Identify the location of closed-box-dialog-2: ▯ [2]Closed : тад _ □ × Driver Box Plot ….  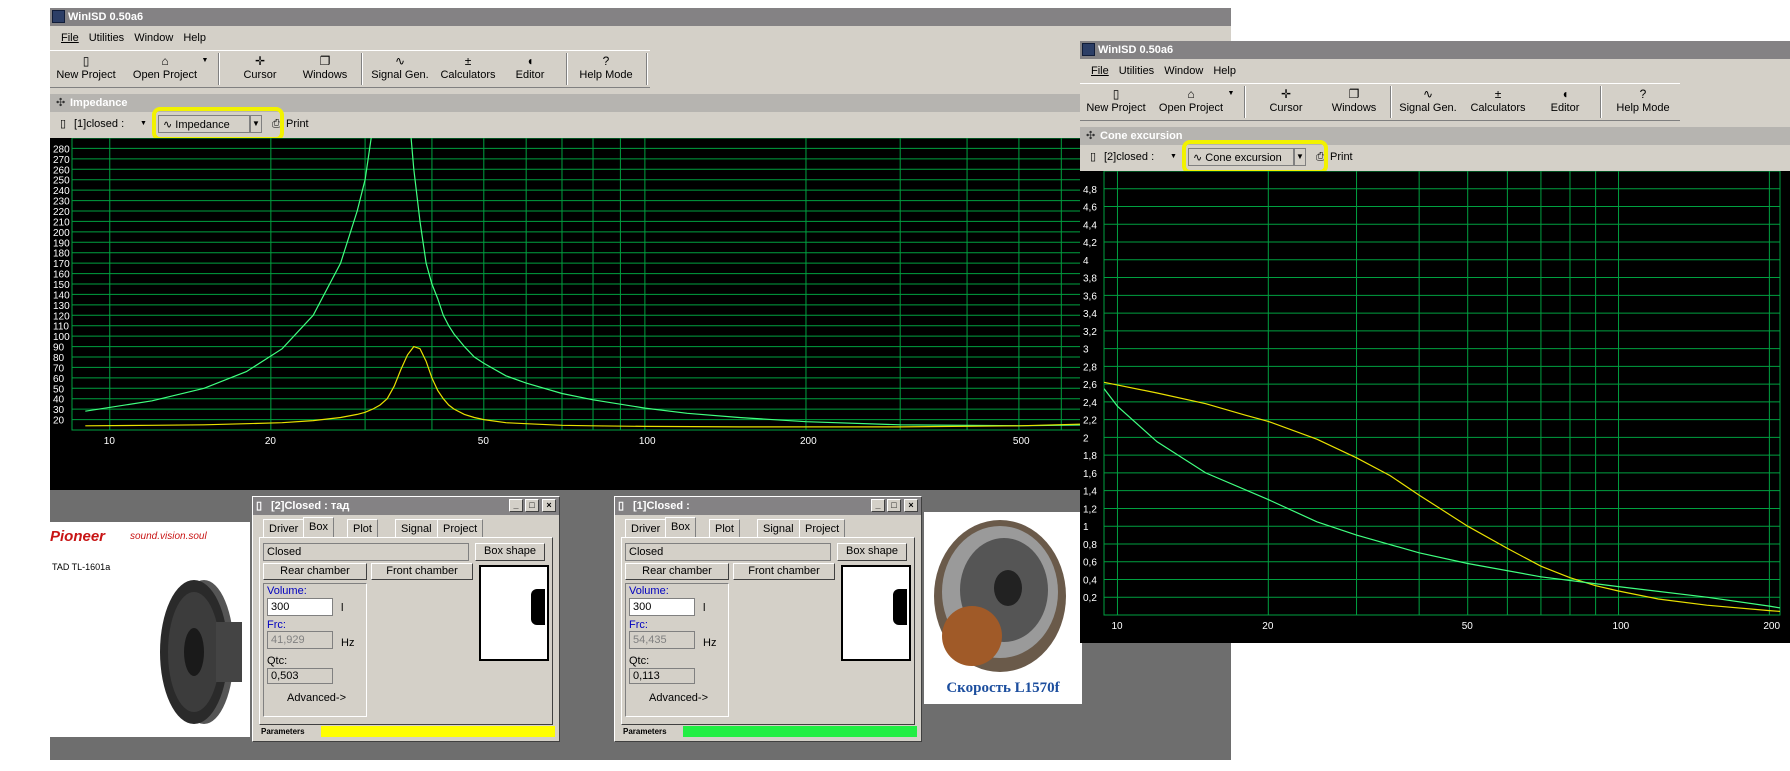
(406, 619).